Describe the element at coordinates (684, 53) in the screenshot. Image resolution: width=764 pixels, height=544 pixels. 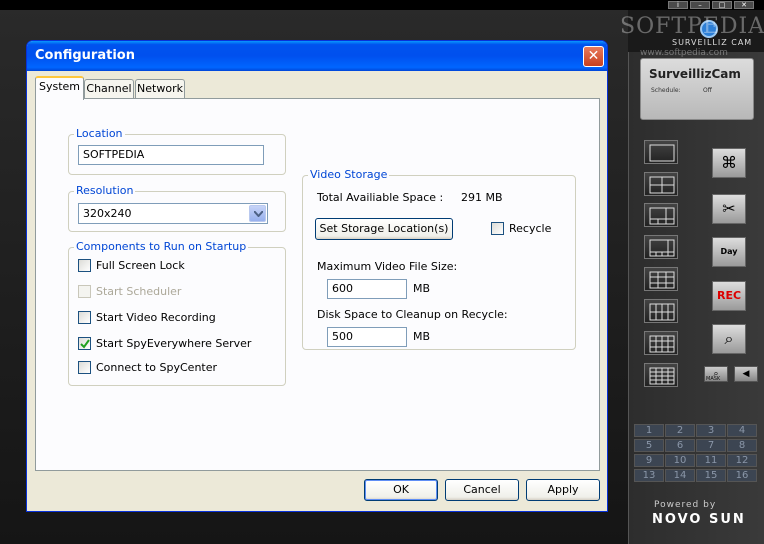
I see `watermark-url: www.softpedia.com` at that location.